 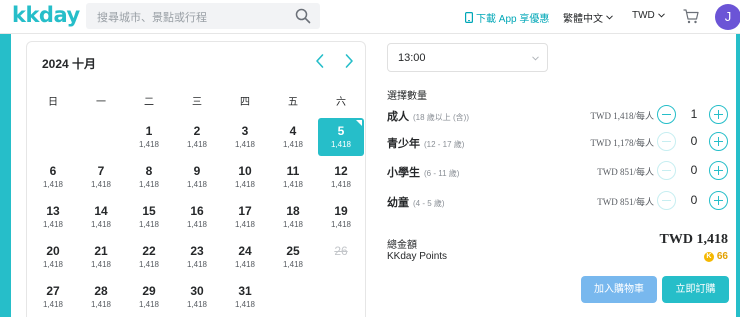 I want to click on kkday-logo: kkday, so click(x=46, y=15).